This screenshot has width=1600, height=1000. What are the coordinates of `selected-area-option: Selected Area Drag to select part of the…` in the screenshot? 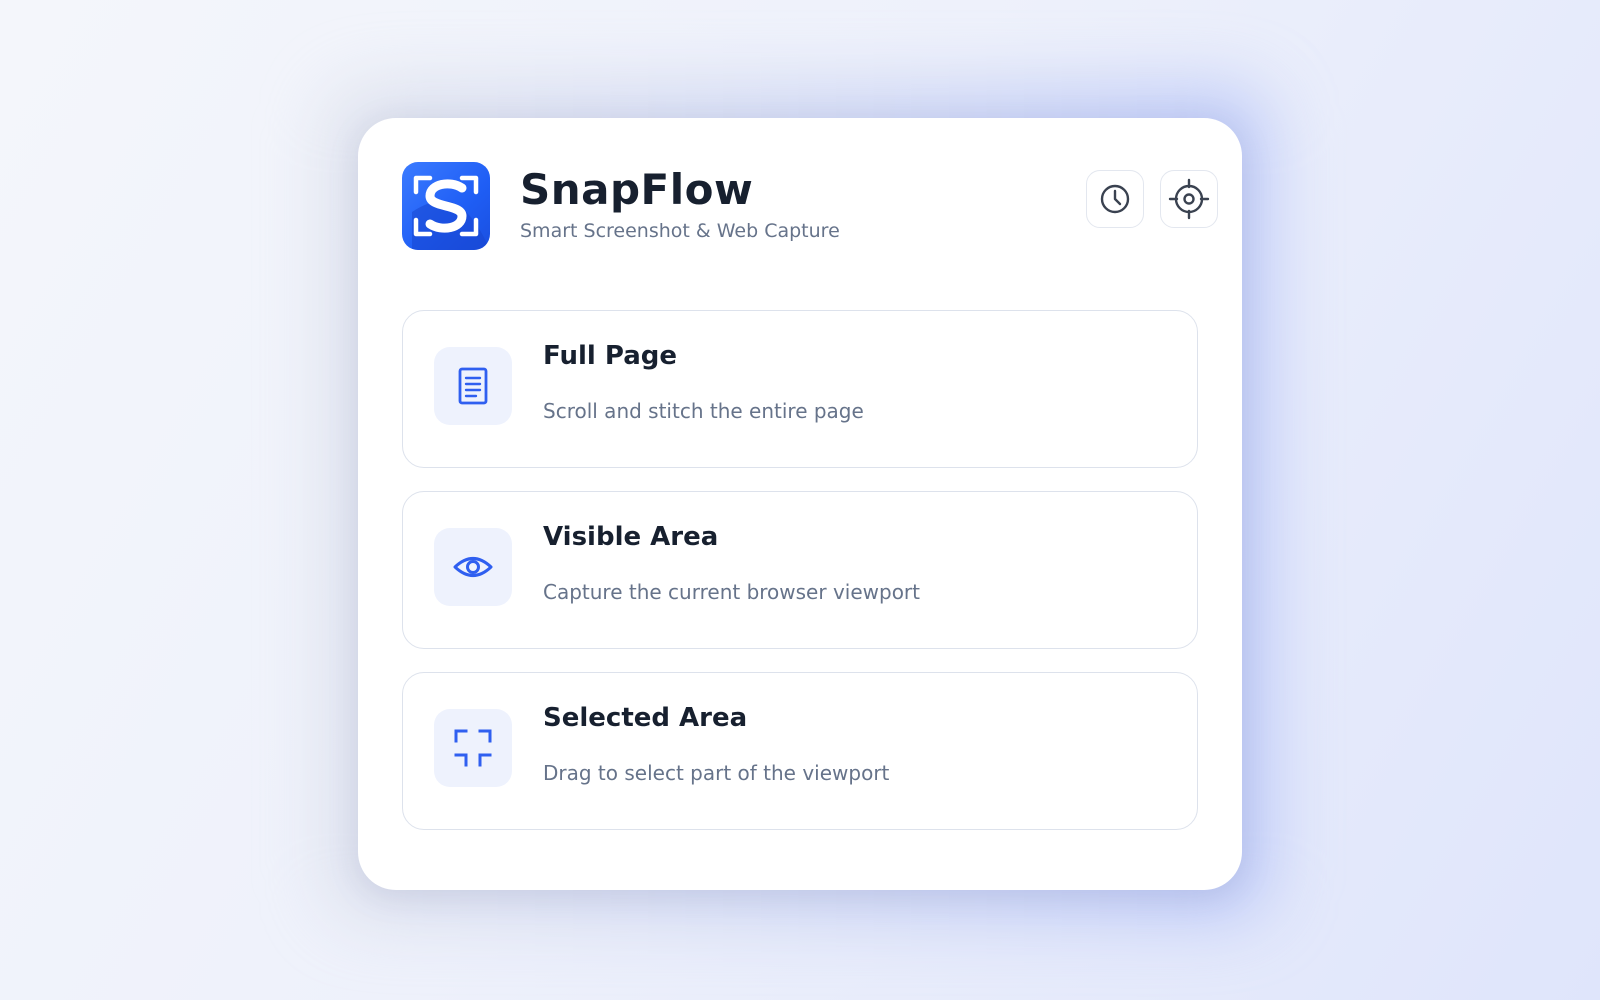 It's located at (800, 751).